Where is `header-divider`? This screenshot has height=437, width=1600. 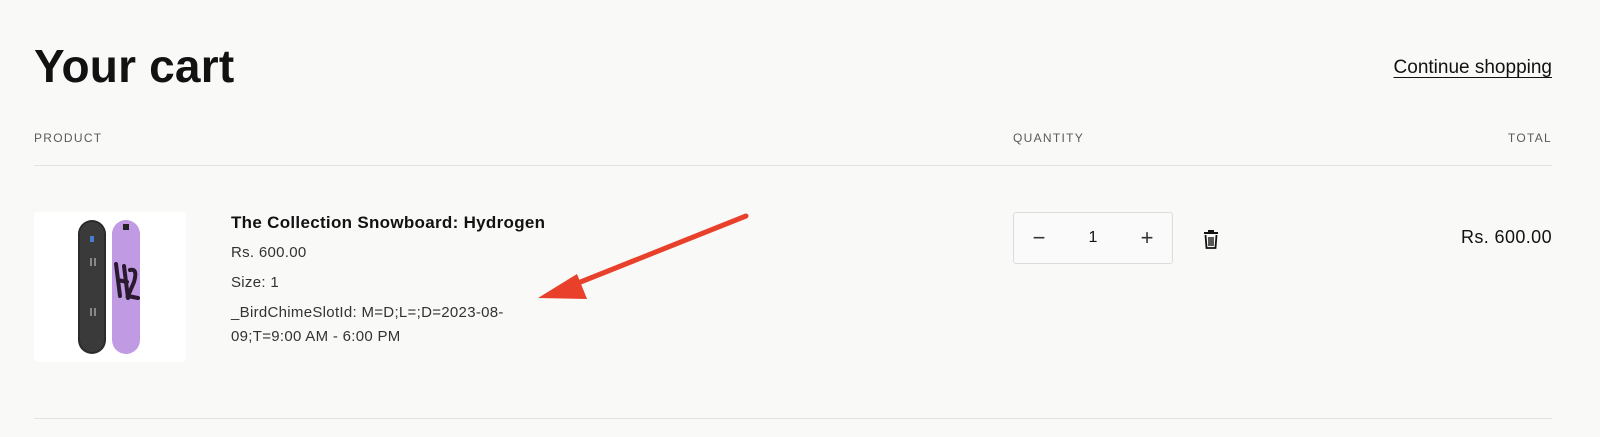
header-divider is located at coordinates (793, 165).